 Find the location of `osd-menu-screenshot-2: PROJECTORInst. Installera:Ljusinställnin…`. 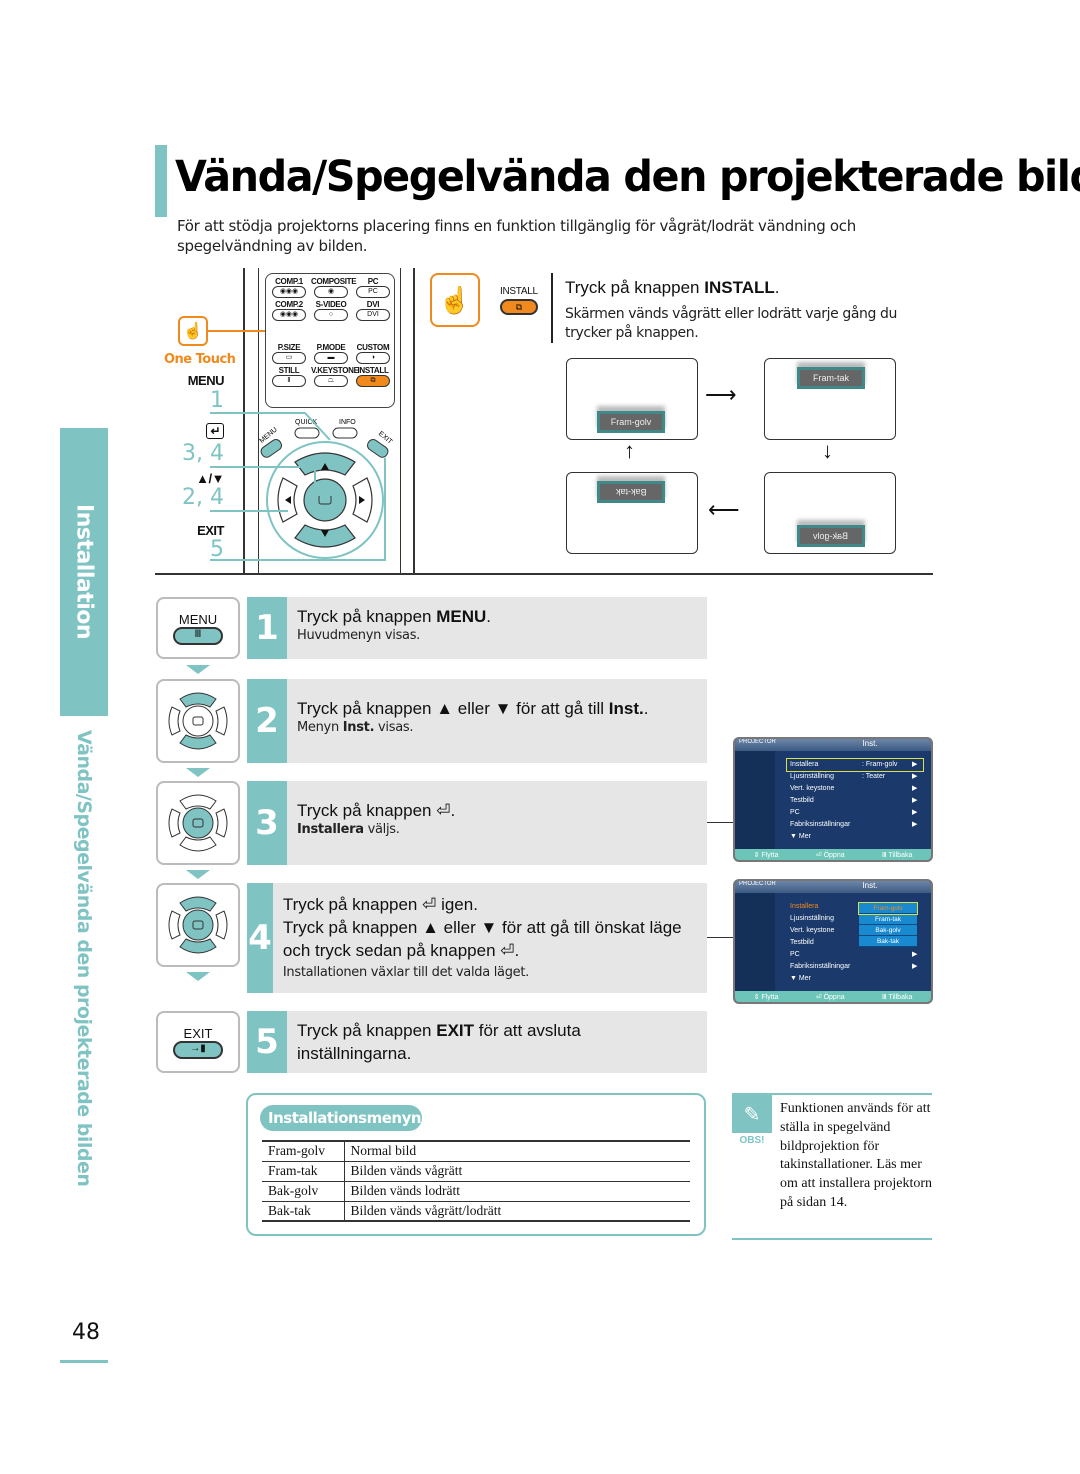

osd-menu-screenshot-2: PROJECTORInst. Installera:Ljusinställnin… is located at coordinates (833, 941).